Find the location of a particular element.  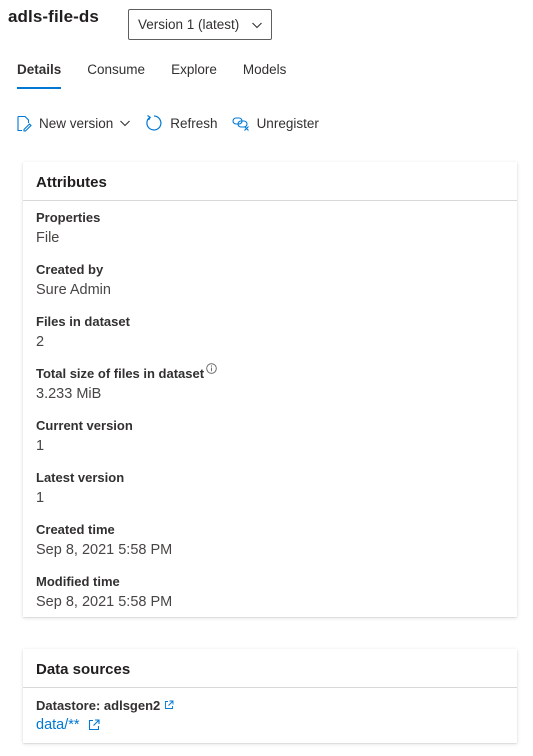

attr-current-version: Current version 1 is located at coordinates (84, 436).